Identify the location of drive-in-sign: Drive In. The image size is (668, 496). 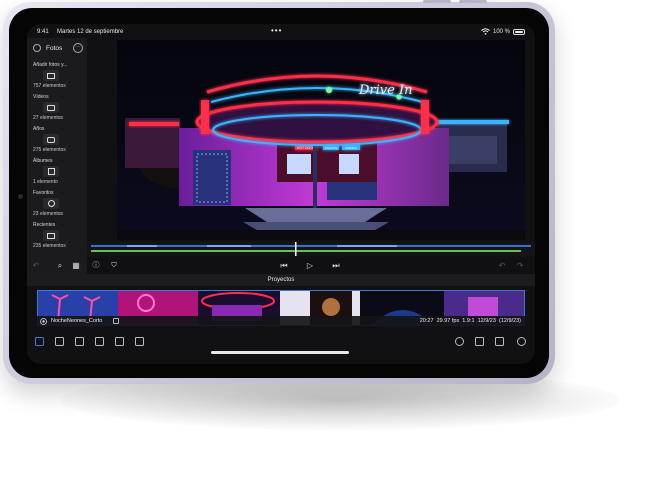
(385, 90).